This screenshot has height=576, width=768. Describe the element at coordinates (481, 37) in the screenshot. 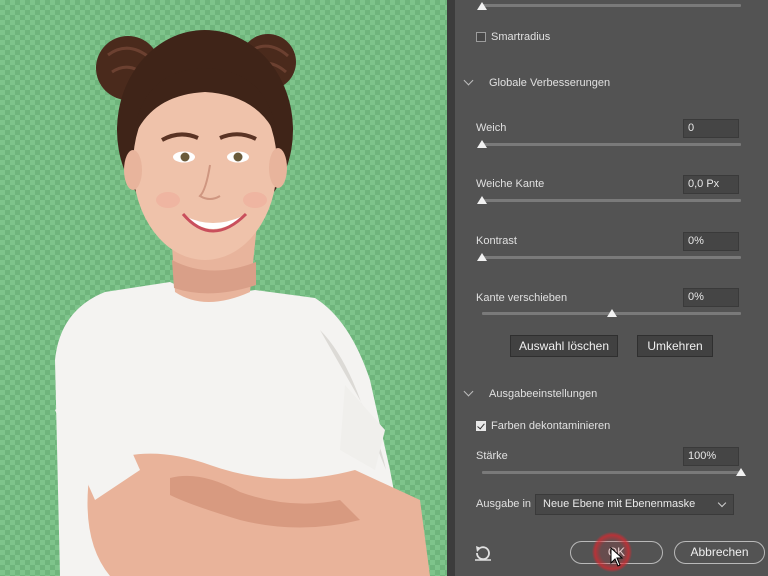

I see `smart-radius-checkbox` at that location.